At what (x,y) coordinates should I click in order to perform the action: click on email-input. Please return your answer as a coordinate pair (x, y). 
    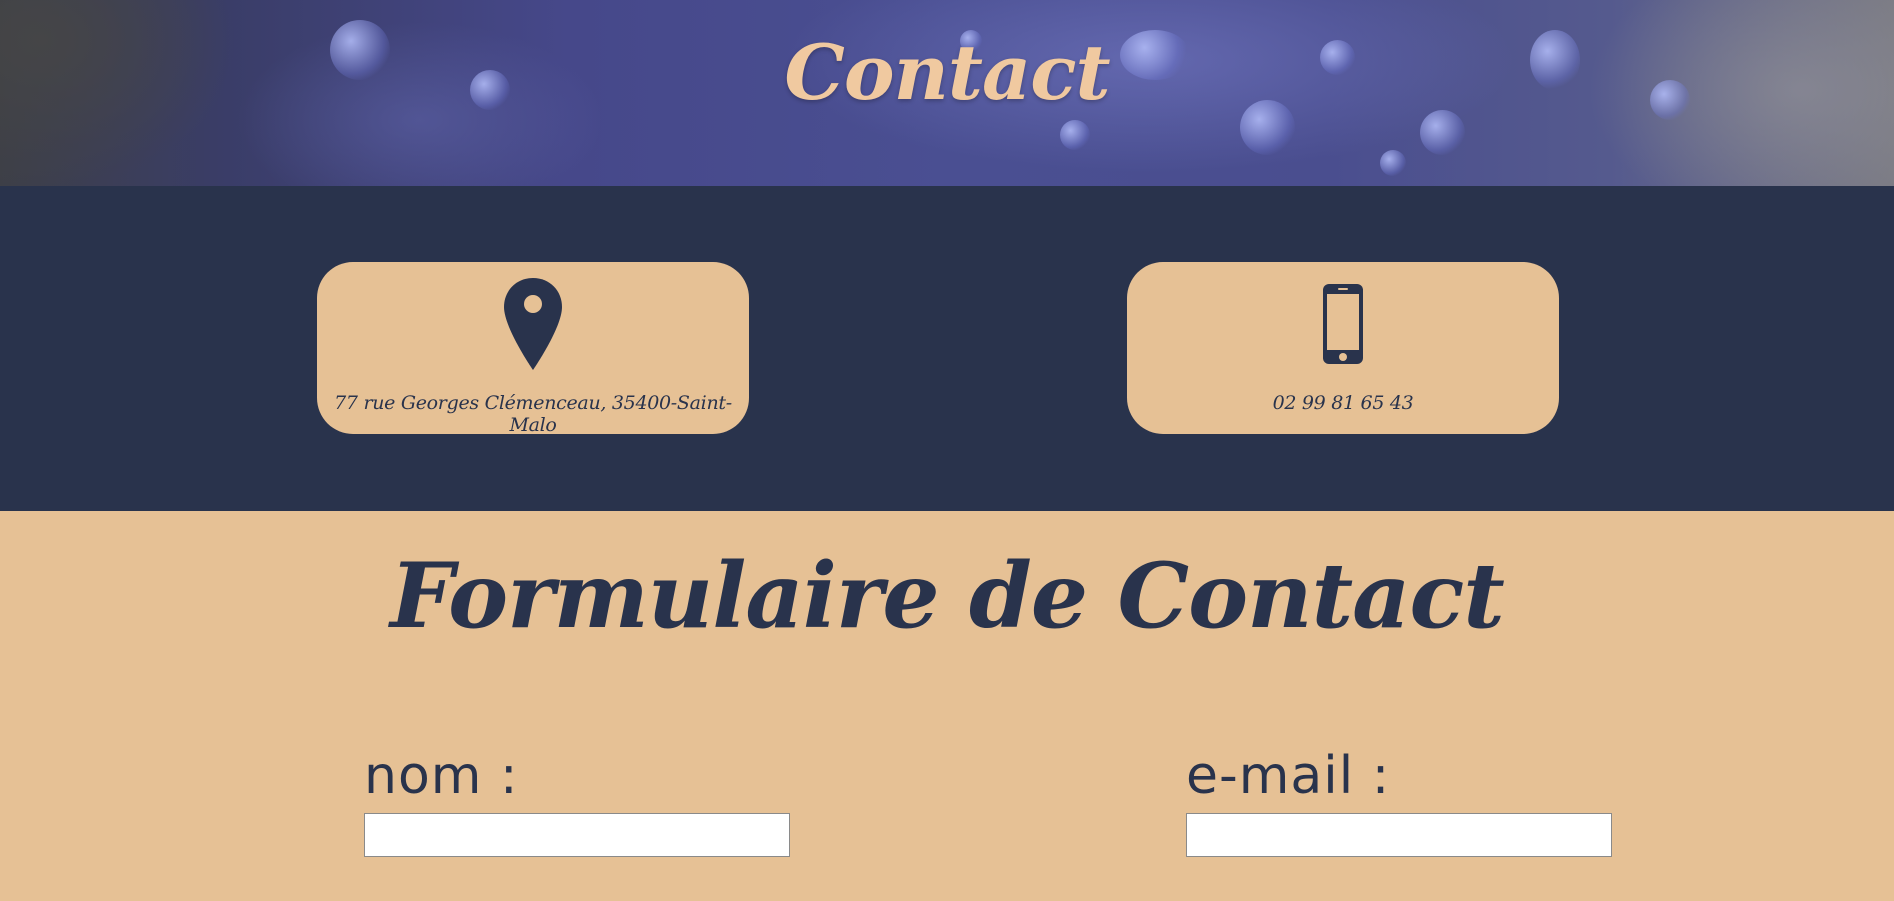
    Looking at the image, I should click on (1399, 835).